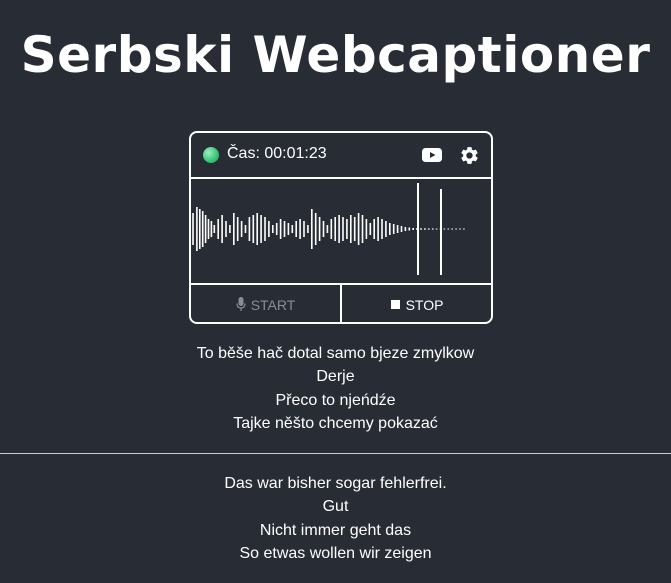 This screenshot has width=671, height=583. What do you see at coordinates (341, 156) in the screenshot?
I see `panel-header: Čas: 00:01:23` at bounding box center [341, 156].